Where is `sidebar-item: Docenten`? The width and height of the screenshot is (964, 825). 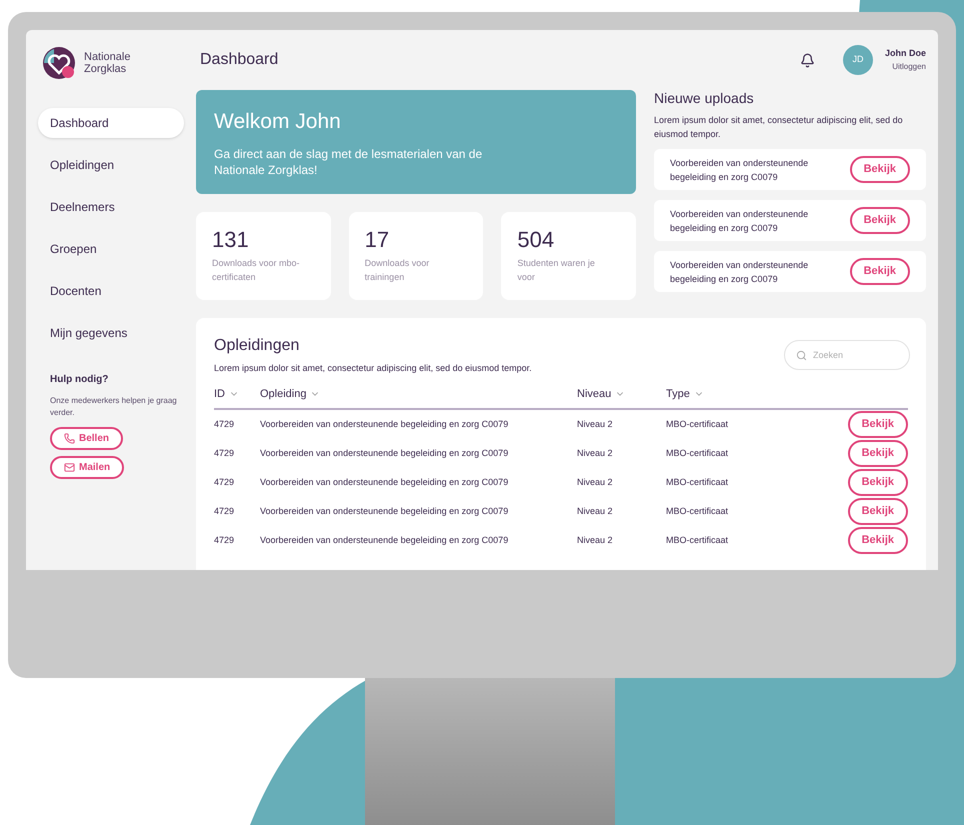
sidebar-item: Docenten is located at coordinates (111, 291).